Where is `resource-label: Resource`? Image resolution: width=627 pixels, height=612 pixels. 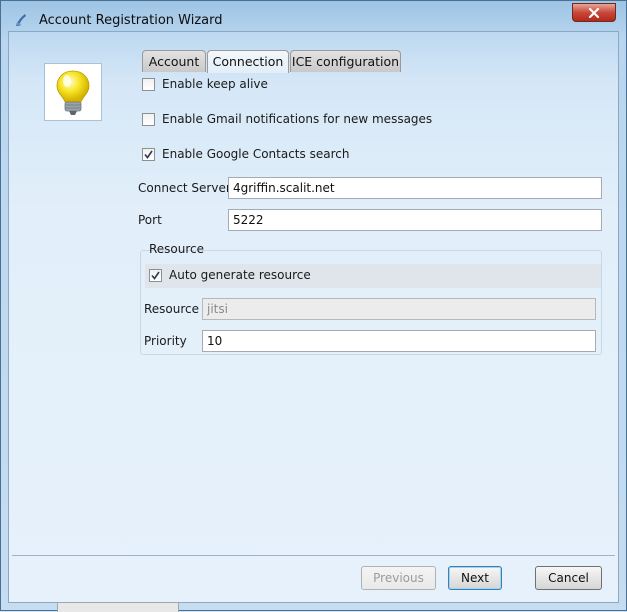
resource-label: Resource is located at coordinates (172, 309).